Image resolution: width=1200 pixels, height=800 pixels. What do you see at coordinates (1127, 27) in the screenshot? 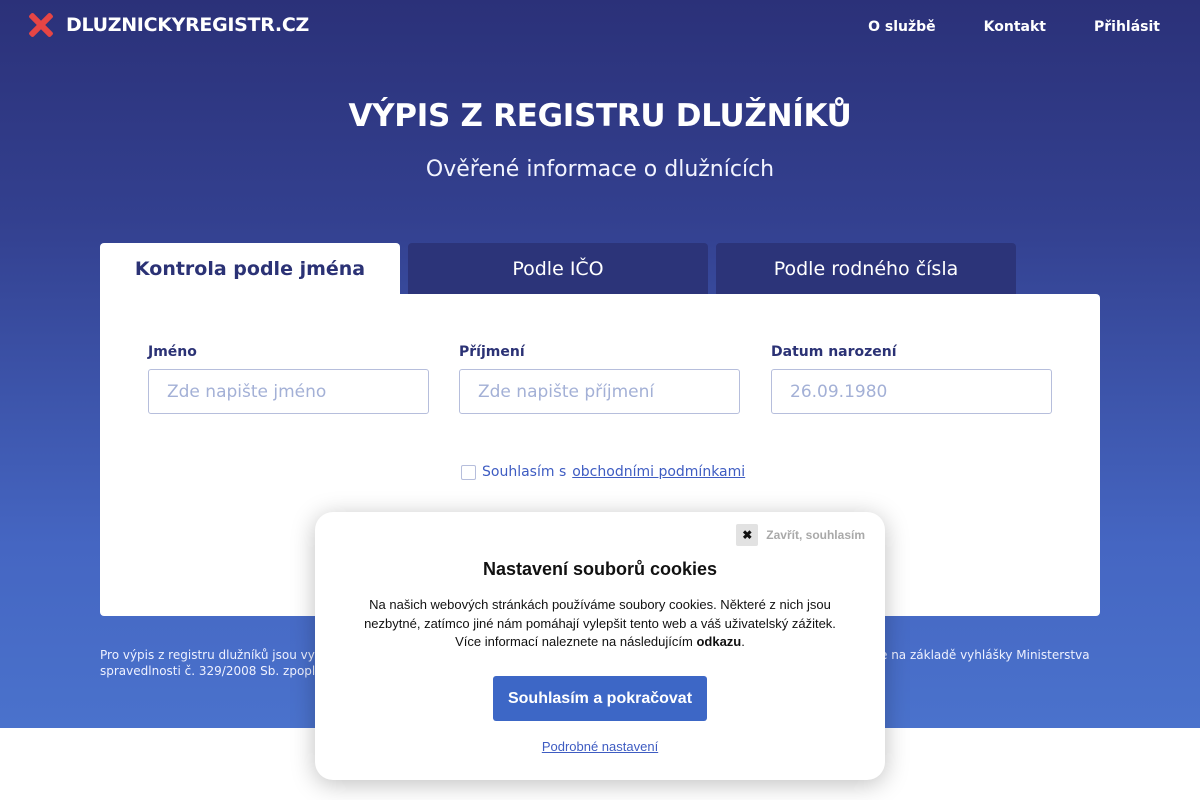
I see `nav-login: Přihlásit` at bounding box center [1127, 27].